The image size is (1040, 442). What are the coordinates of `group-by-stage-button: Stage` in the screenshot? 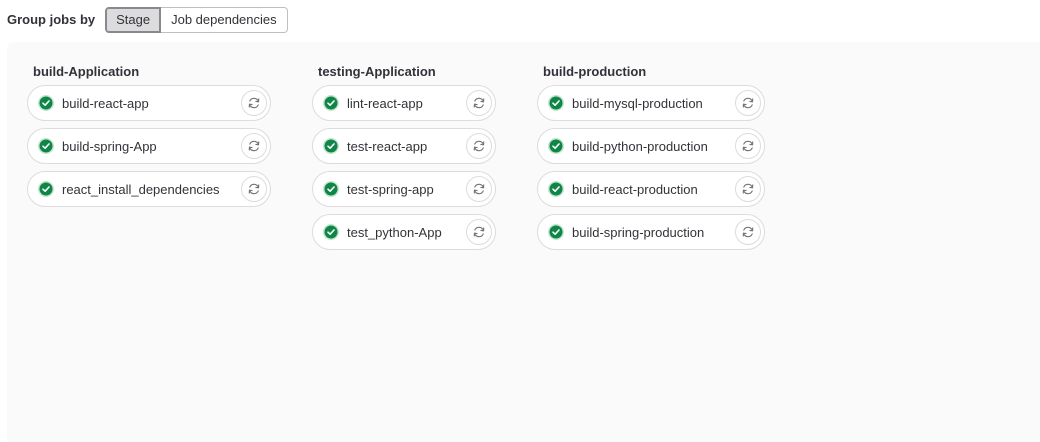 It's located at (133, 19).